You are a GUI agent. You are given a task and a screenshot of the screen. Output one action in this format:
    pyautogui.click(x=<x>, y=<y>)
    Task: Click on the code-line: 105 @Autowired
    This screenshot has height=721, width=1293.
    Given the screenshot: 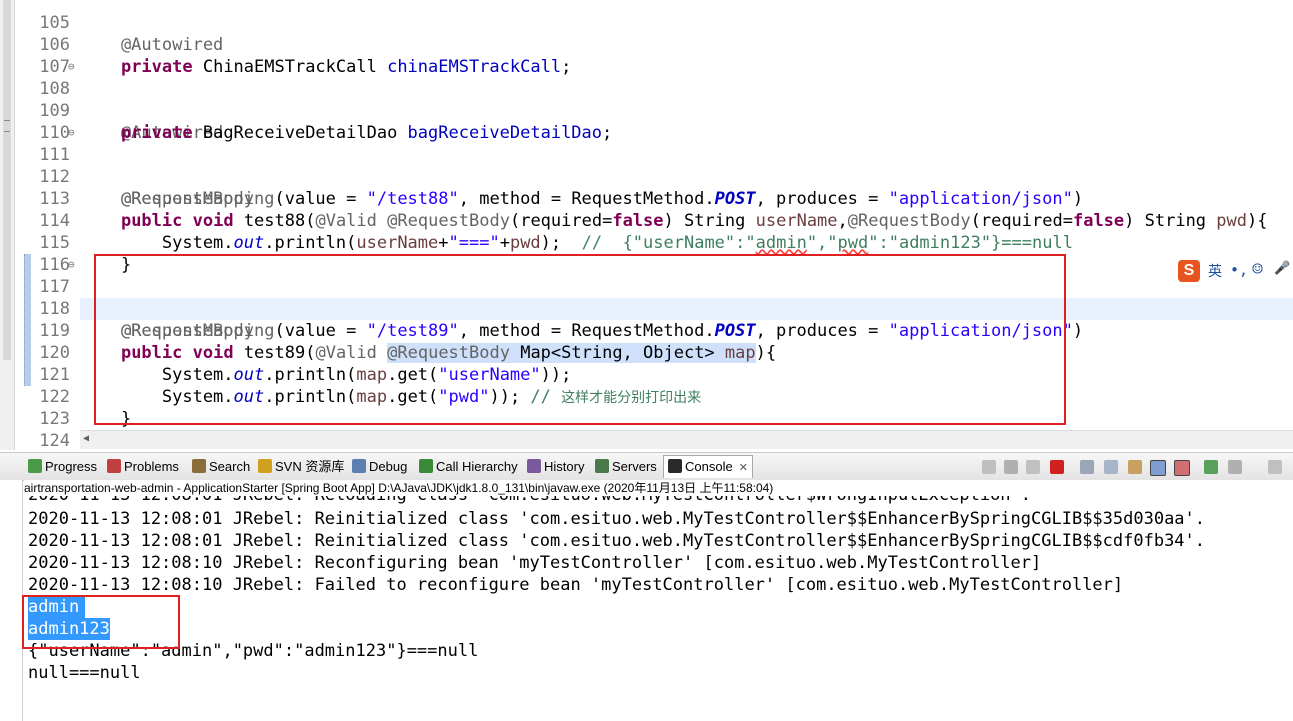 What is the action you would take?
    pyautogui.click(x=646, y=27)
    